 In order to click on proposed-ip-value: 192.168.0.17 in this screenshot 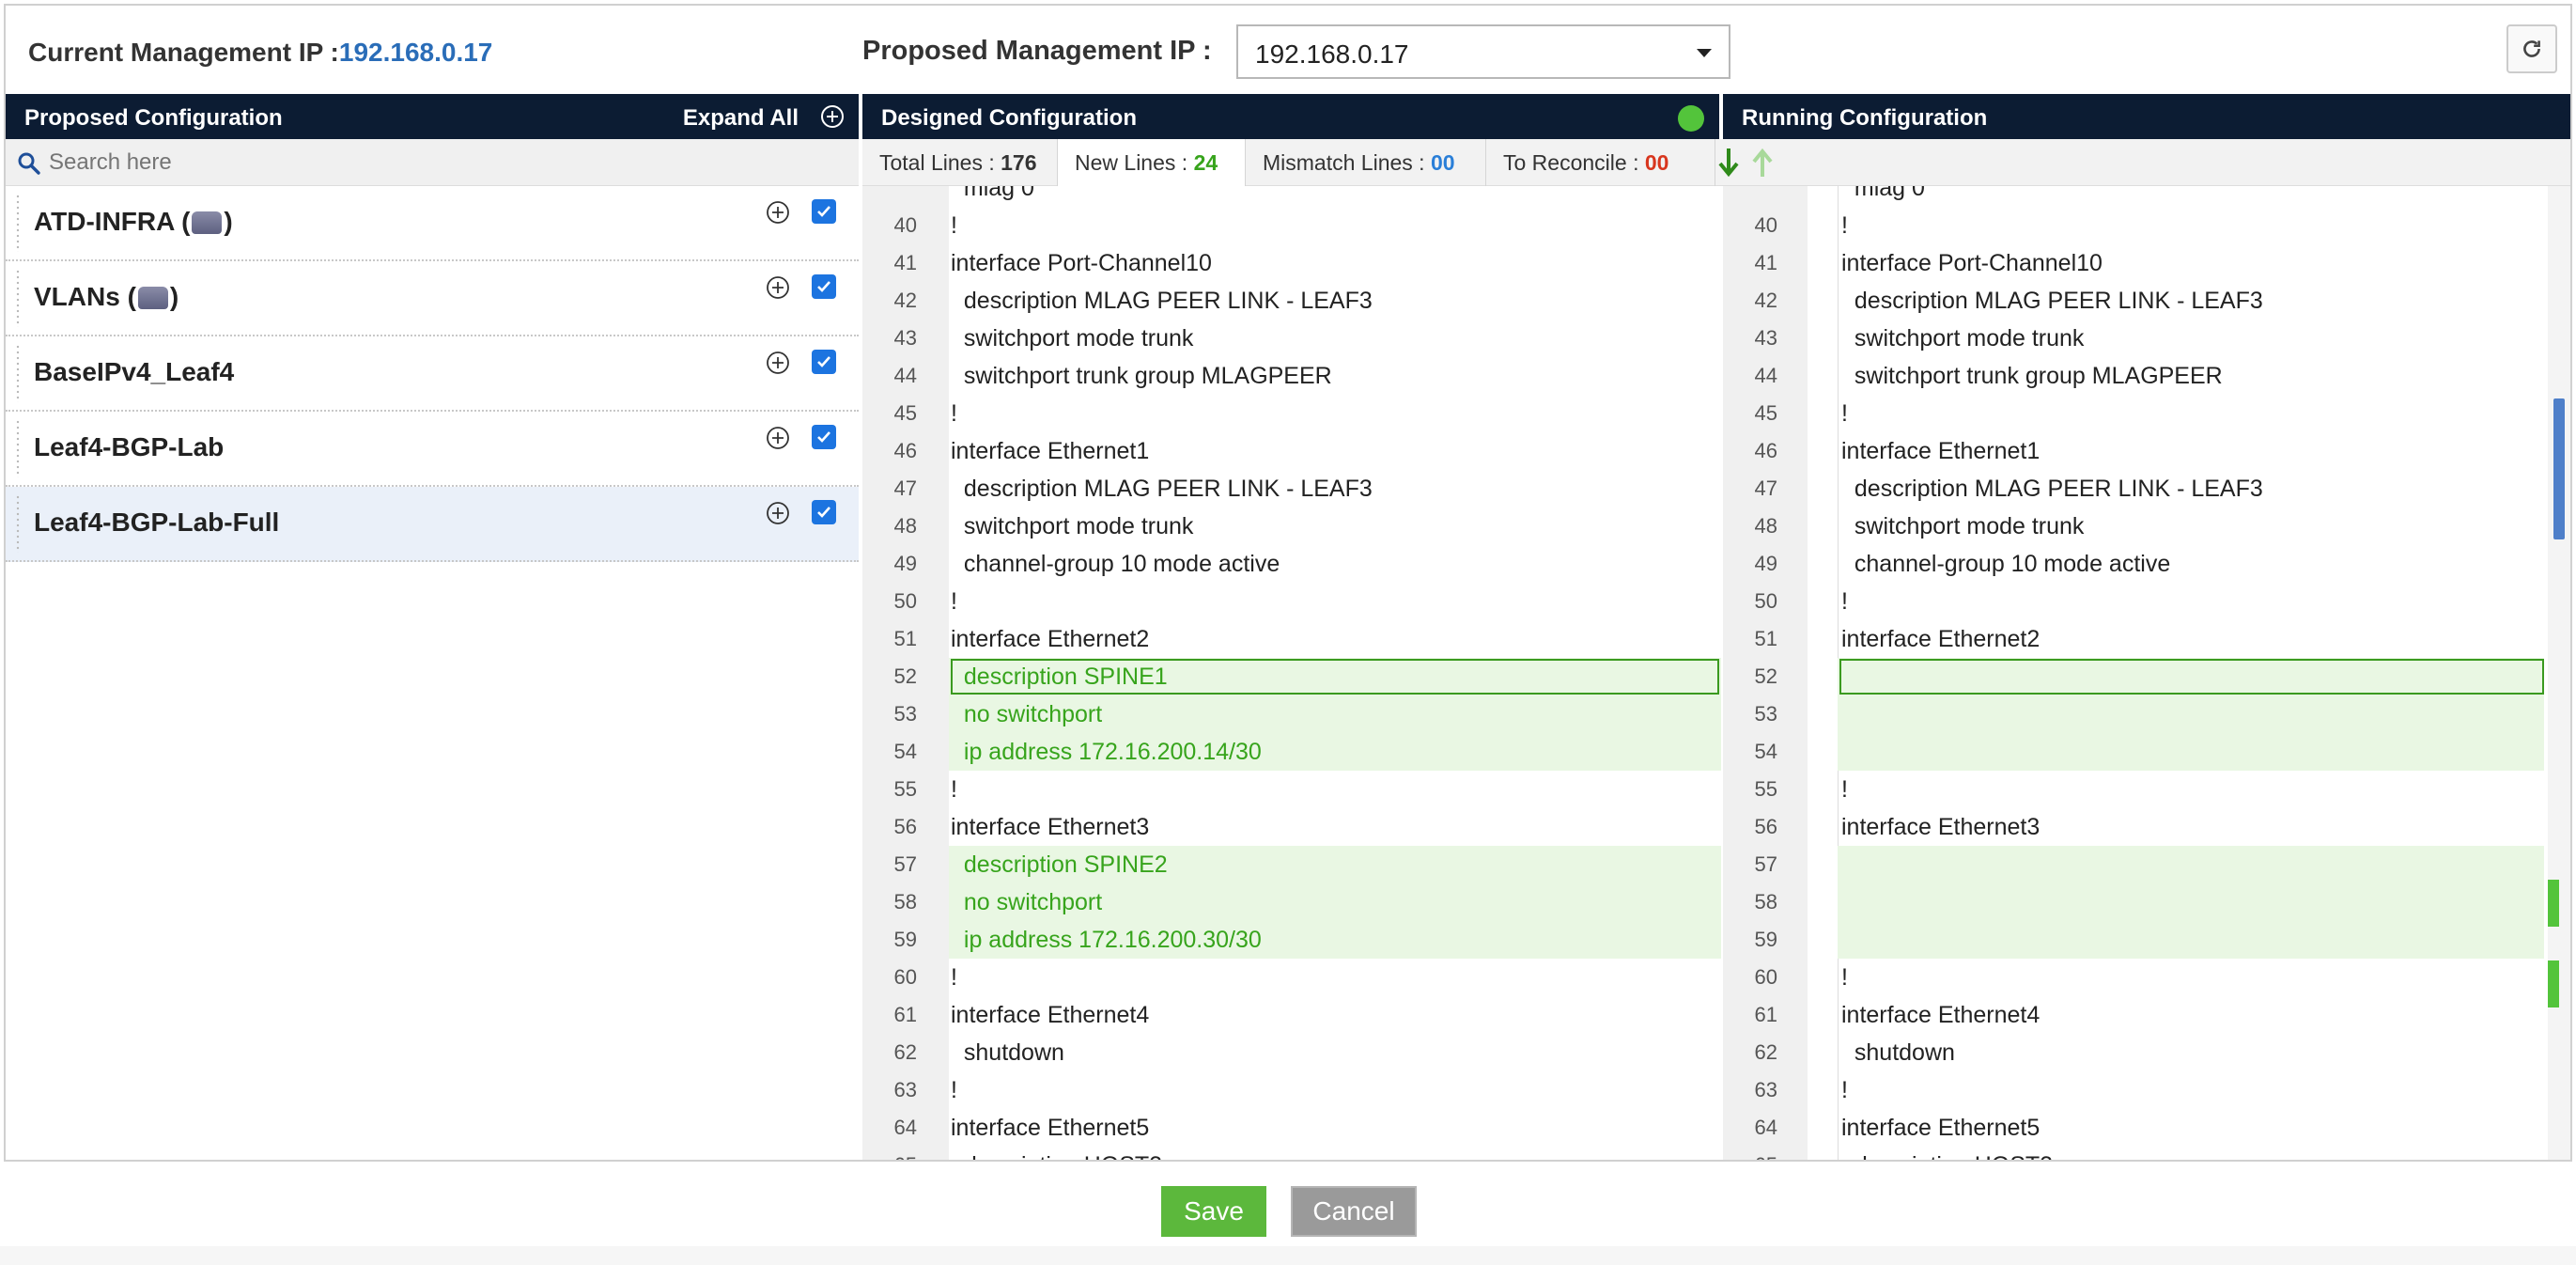, I will do `click(1332, 54)`.